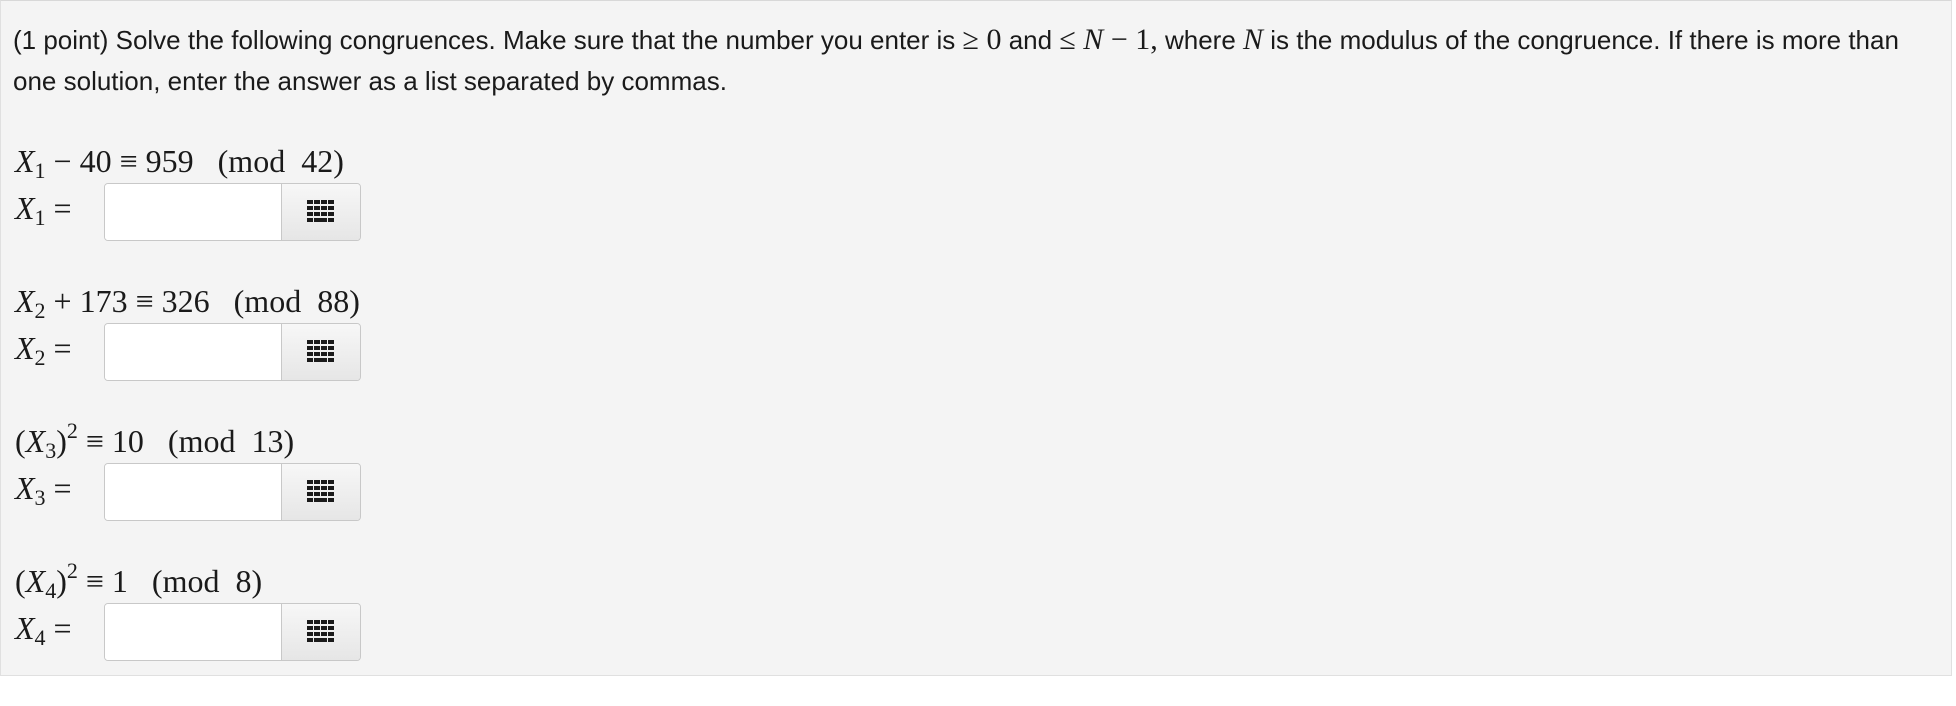 The height and width of the screenshot is (706, 1956). I want to click on leq-symbol: ≤, so click(1071, 39).